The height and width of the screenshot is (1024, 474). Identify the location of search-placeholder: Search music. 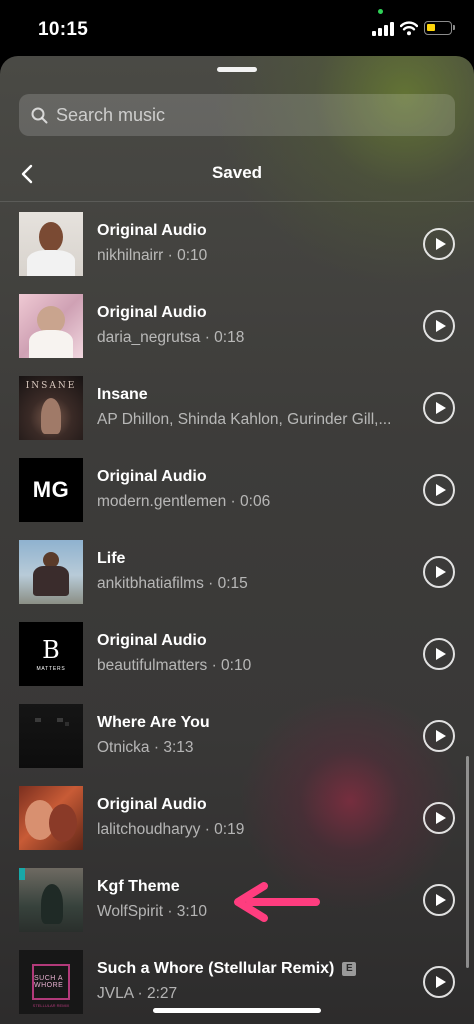
(111, 115).